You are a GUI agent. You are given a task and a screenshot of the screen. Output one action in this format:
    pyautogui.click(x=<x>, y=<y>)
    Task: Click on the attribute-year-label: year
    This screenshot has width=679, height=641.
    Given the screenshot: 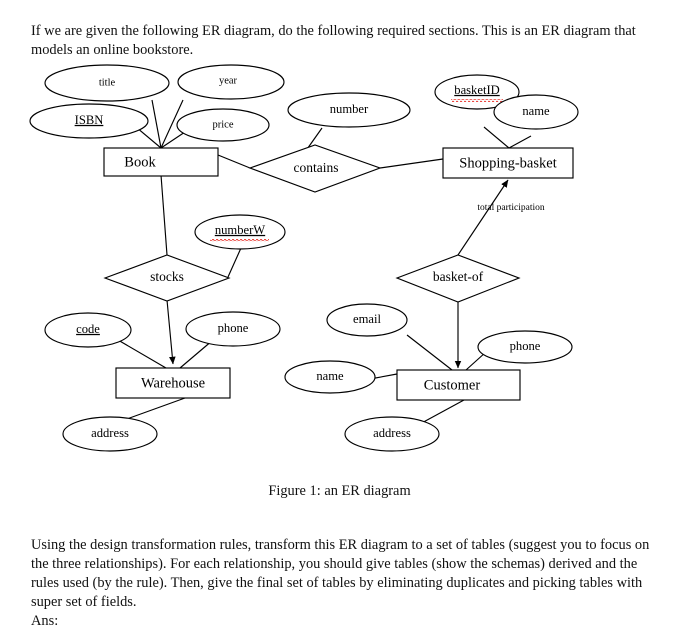 What is the action you would take?
    pyautogui.click(x=228, y=80)
    